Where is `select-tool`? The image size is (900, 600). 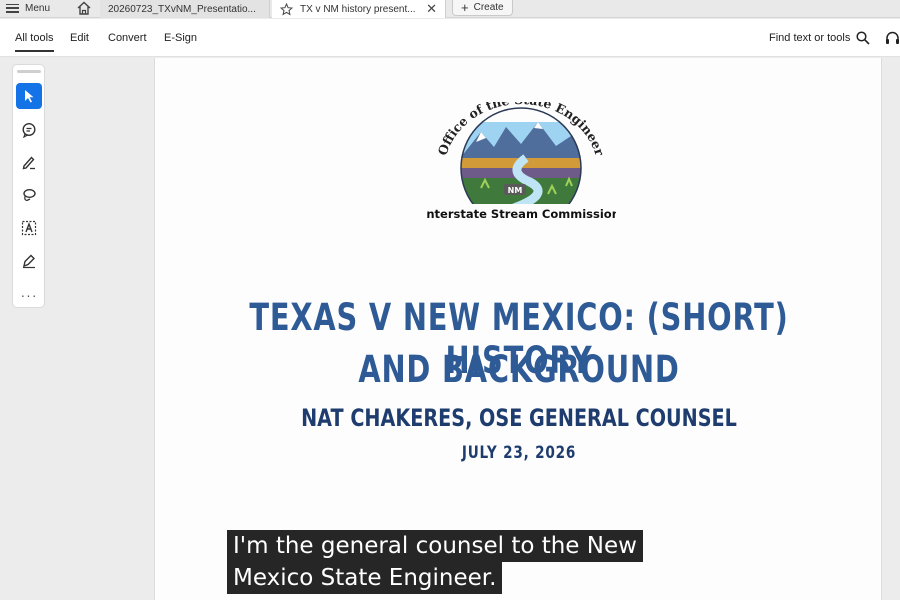
select-tool is located at coordinates (29, 96).